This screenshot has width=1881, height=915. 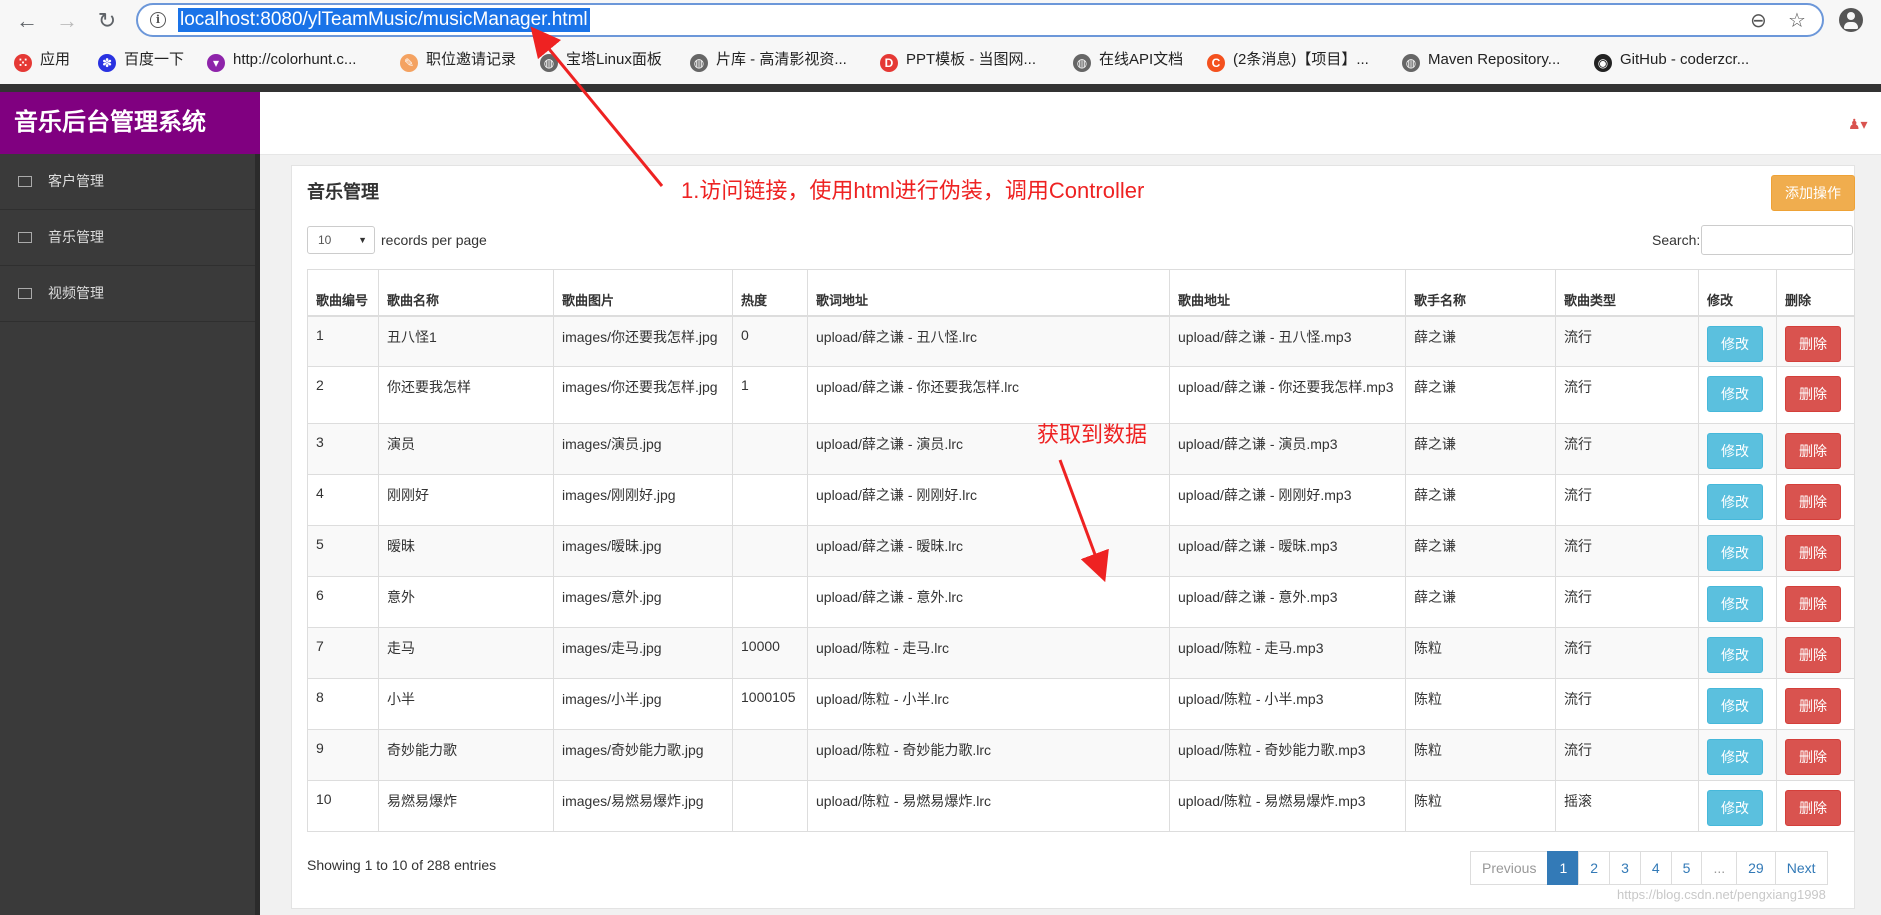 I want to click on delete-cell: 删除, so click(x=1815, y=704).